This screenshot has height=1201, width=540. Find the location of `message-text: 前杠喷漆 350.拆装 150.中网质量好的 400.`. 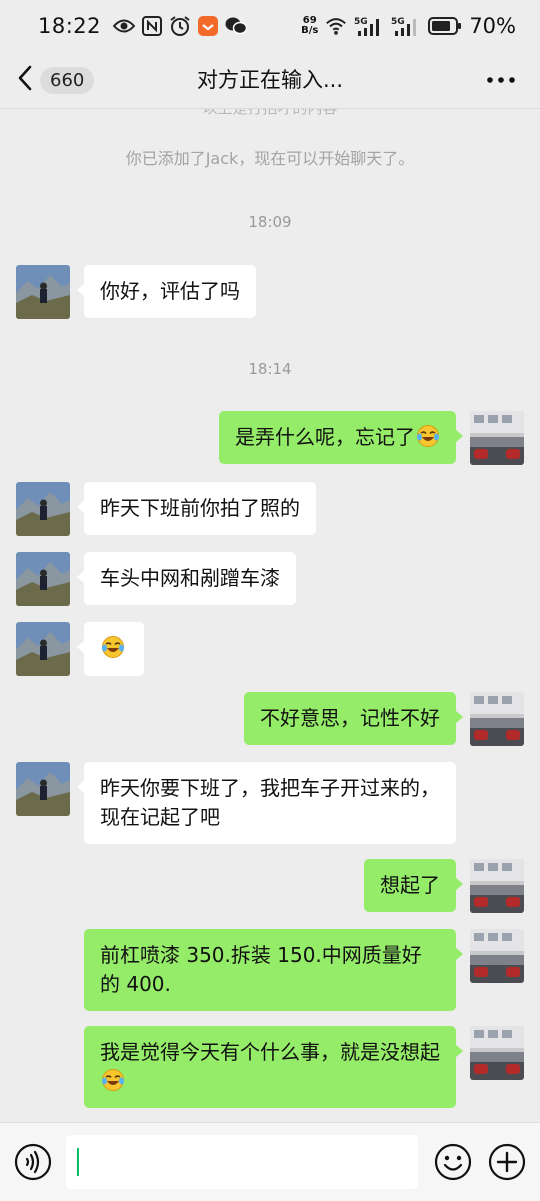

message-text: 前杠喷漆 350.拆装 150.中网质量好的 400. is located at coordinates (261, 969).